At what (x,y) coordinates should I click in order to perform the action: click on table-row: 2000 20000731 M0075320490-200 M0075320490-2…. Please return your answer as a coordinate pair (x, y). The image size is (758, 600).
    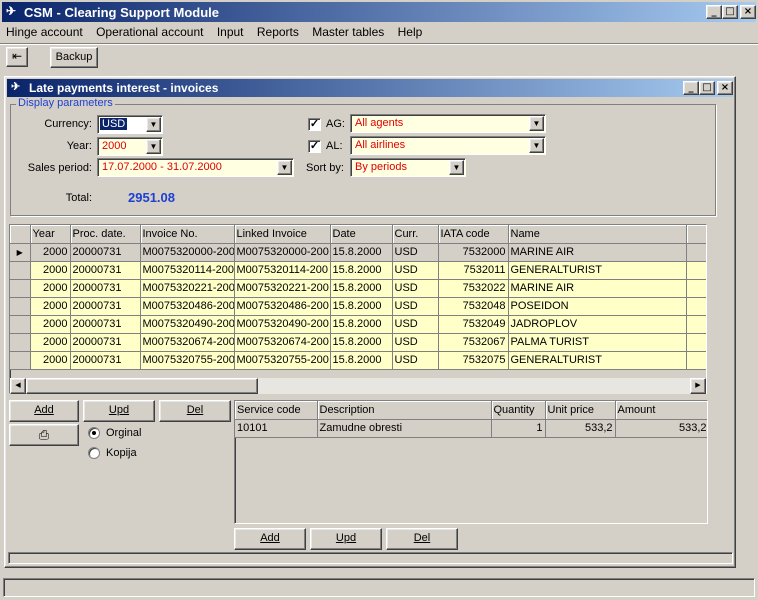
    Looking at the image, I should click on (358, 324).